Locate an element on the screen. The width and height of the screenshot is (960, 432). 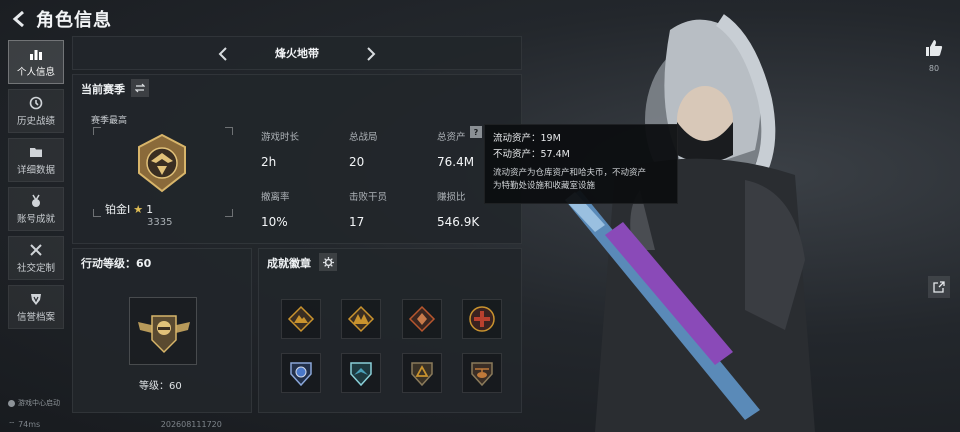
person-icon is located at coordinates (11, 403).